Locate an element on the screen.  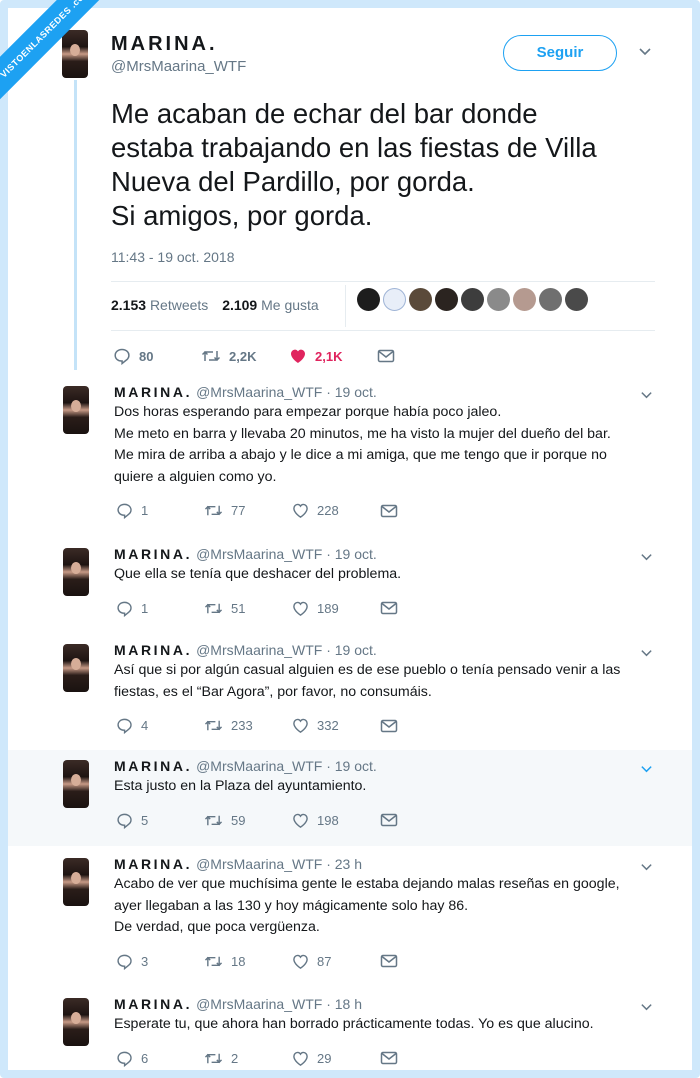
like-count: 189 is located at coordinates (328, 608).